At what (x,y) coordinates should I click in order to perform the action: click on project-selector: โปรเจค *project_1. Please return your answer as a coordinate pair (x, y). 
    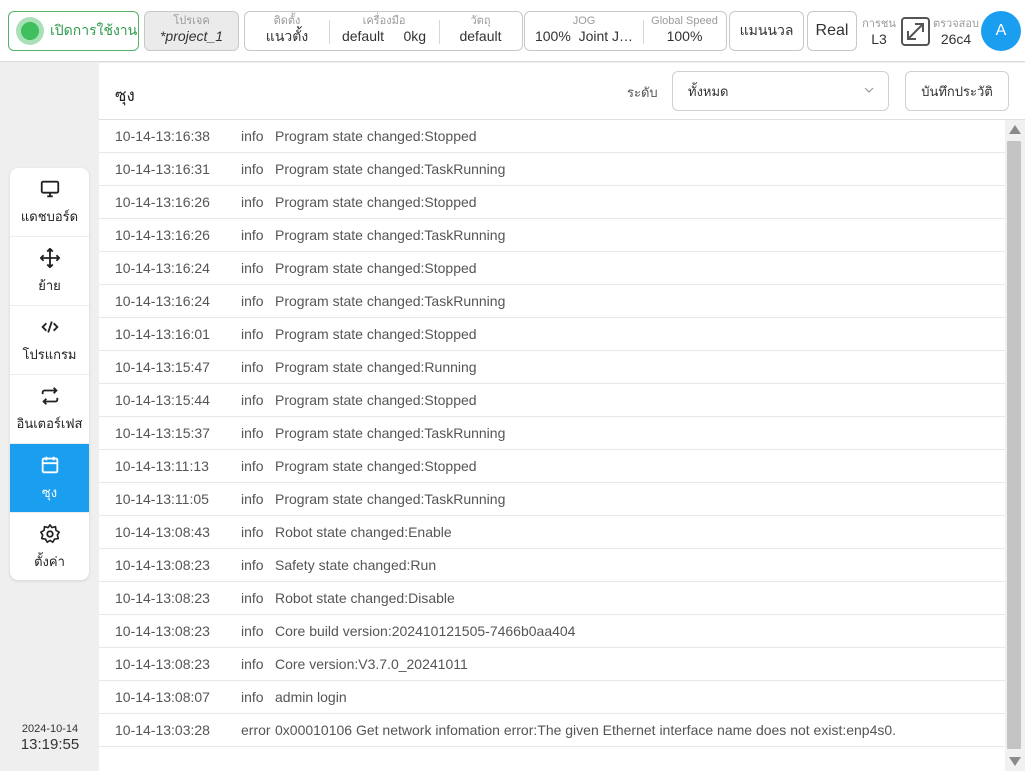
    Looking at the image, I should click on (191, 31).